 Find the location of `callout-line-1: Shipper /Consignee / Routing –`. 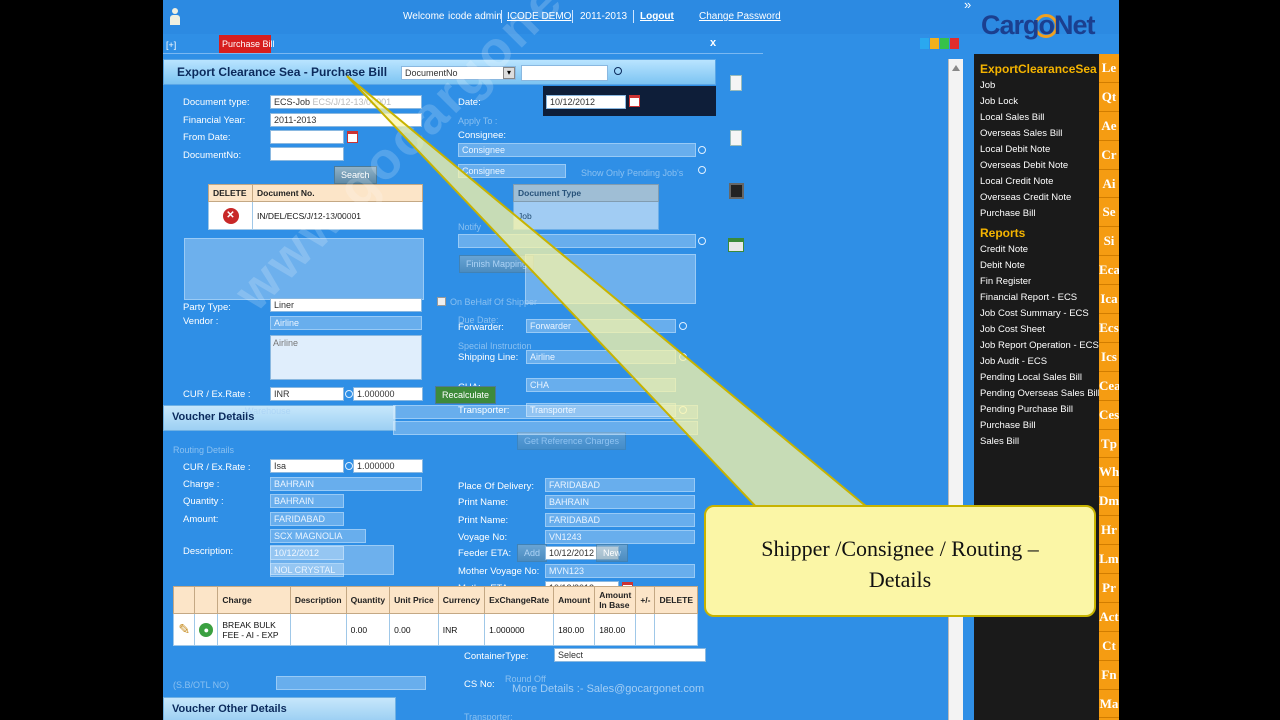

callout-line-1: Shipper /Consignee / Routing – is located at coordinates (900, 548).